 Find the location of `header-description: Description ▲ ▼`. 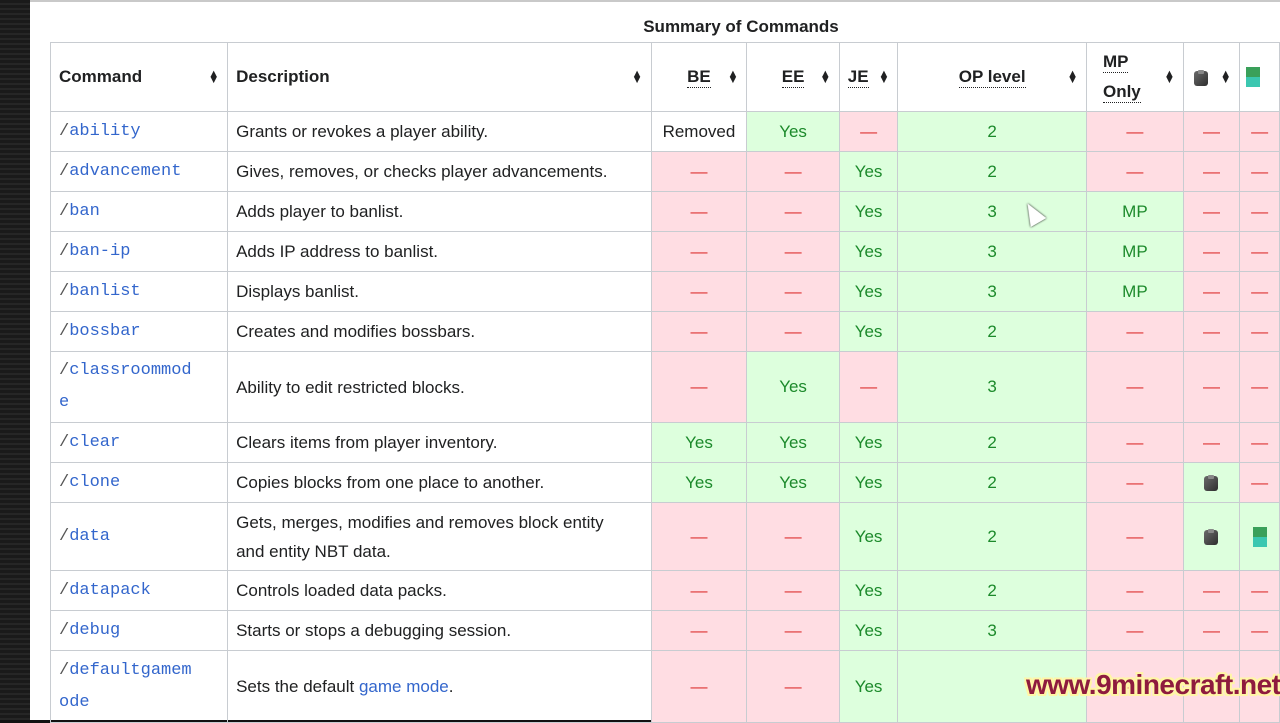

header-description: Description ▲ ▼ is located at coordinates (439, 77).